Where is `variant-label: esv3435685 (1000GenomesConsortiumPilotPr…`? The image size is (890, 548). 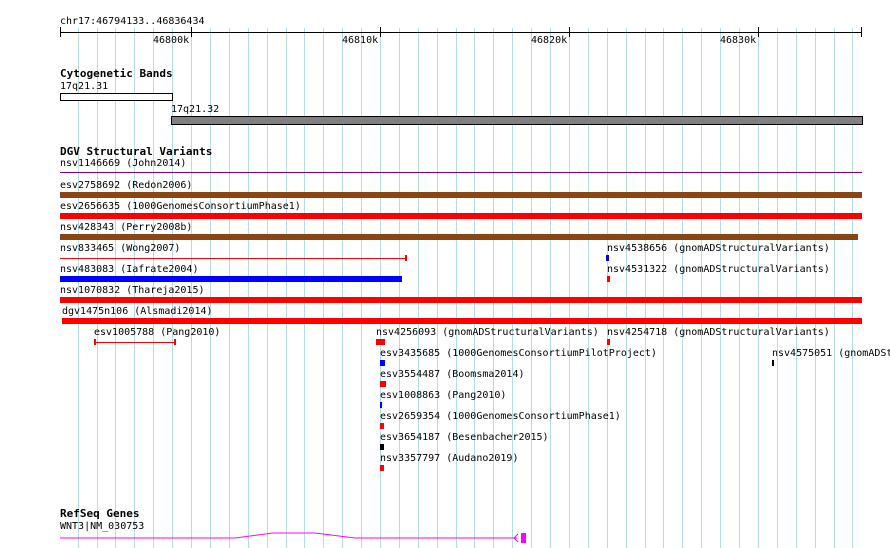
variant-label: esv3435685 (1000GenomesConsortiumPilotPr… is located at coordinates (518, 353).